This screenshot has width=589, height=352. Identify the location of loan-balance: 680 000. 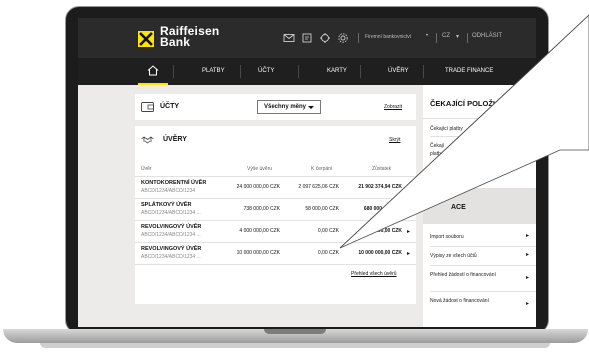
(372, 209).